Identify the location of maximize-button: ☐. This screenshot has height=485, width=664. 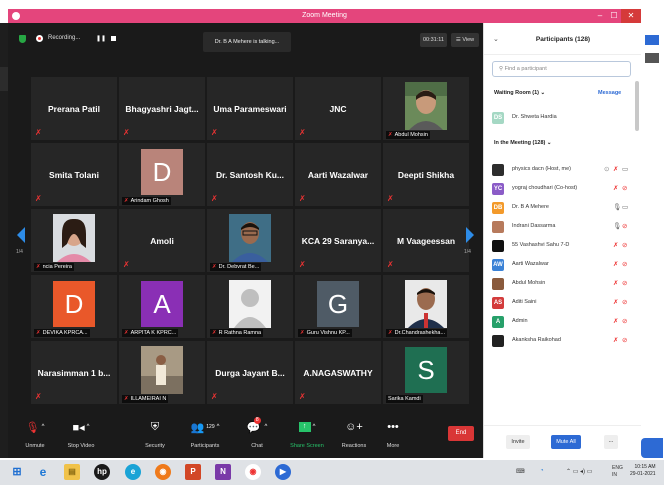
(614, 16).